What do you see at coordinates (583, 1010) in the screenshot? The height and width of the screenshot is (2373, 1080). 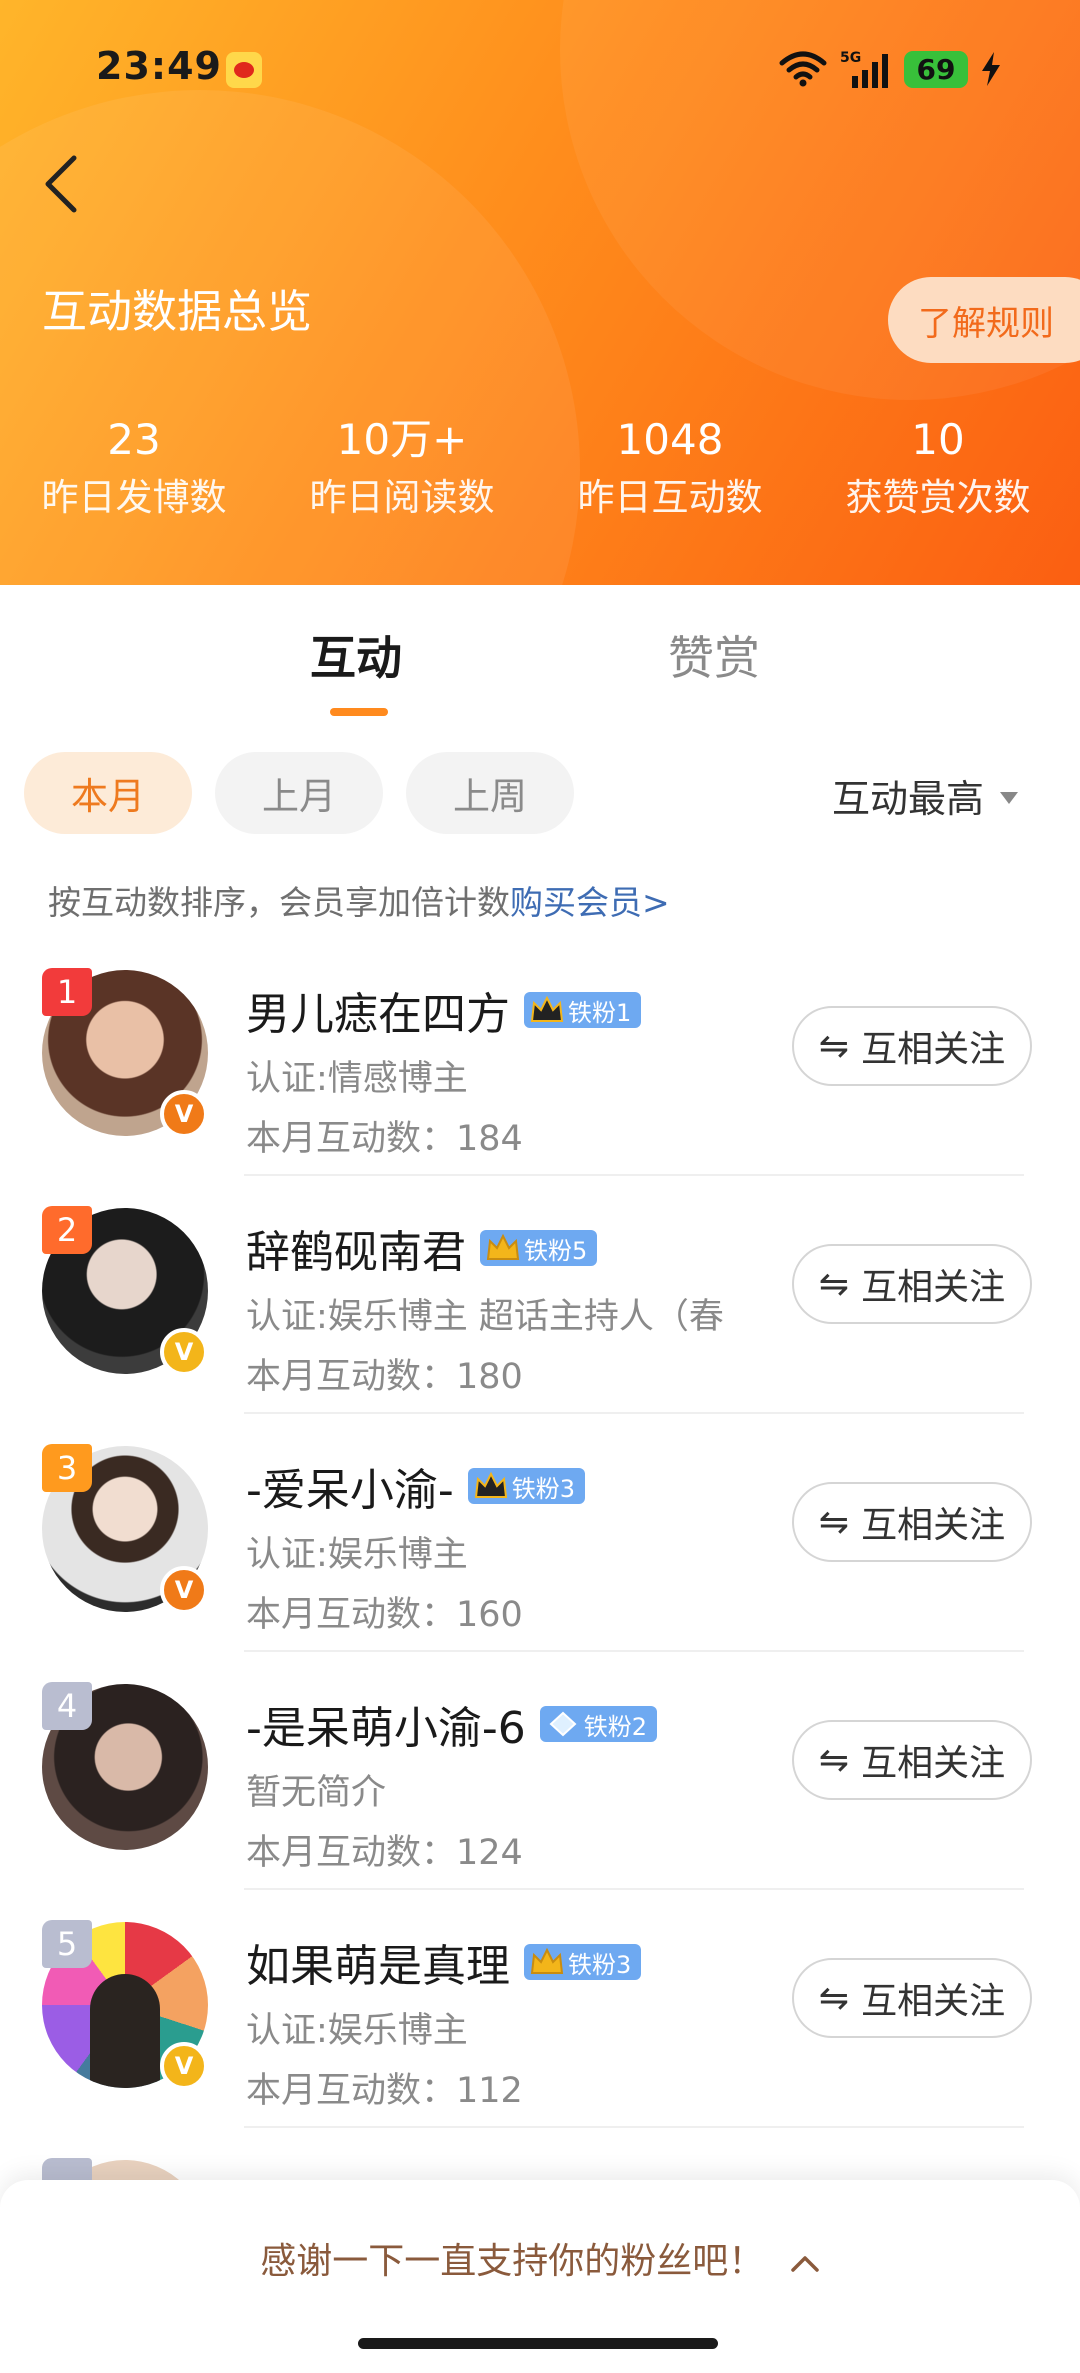 I see `iron-fan-badge: 铁粉1` at bounding box center [583, 1010].